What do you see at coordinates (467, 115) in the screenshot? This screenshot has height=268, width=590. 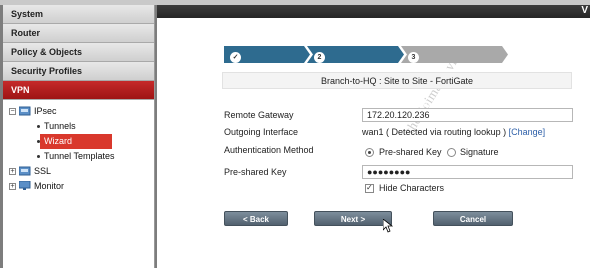 I see `remote-gateway-input: 172.20.120.236` at bounding box center [467, 115].